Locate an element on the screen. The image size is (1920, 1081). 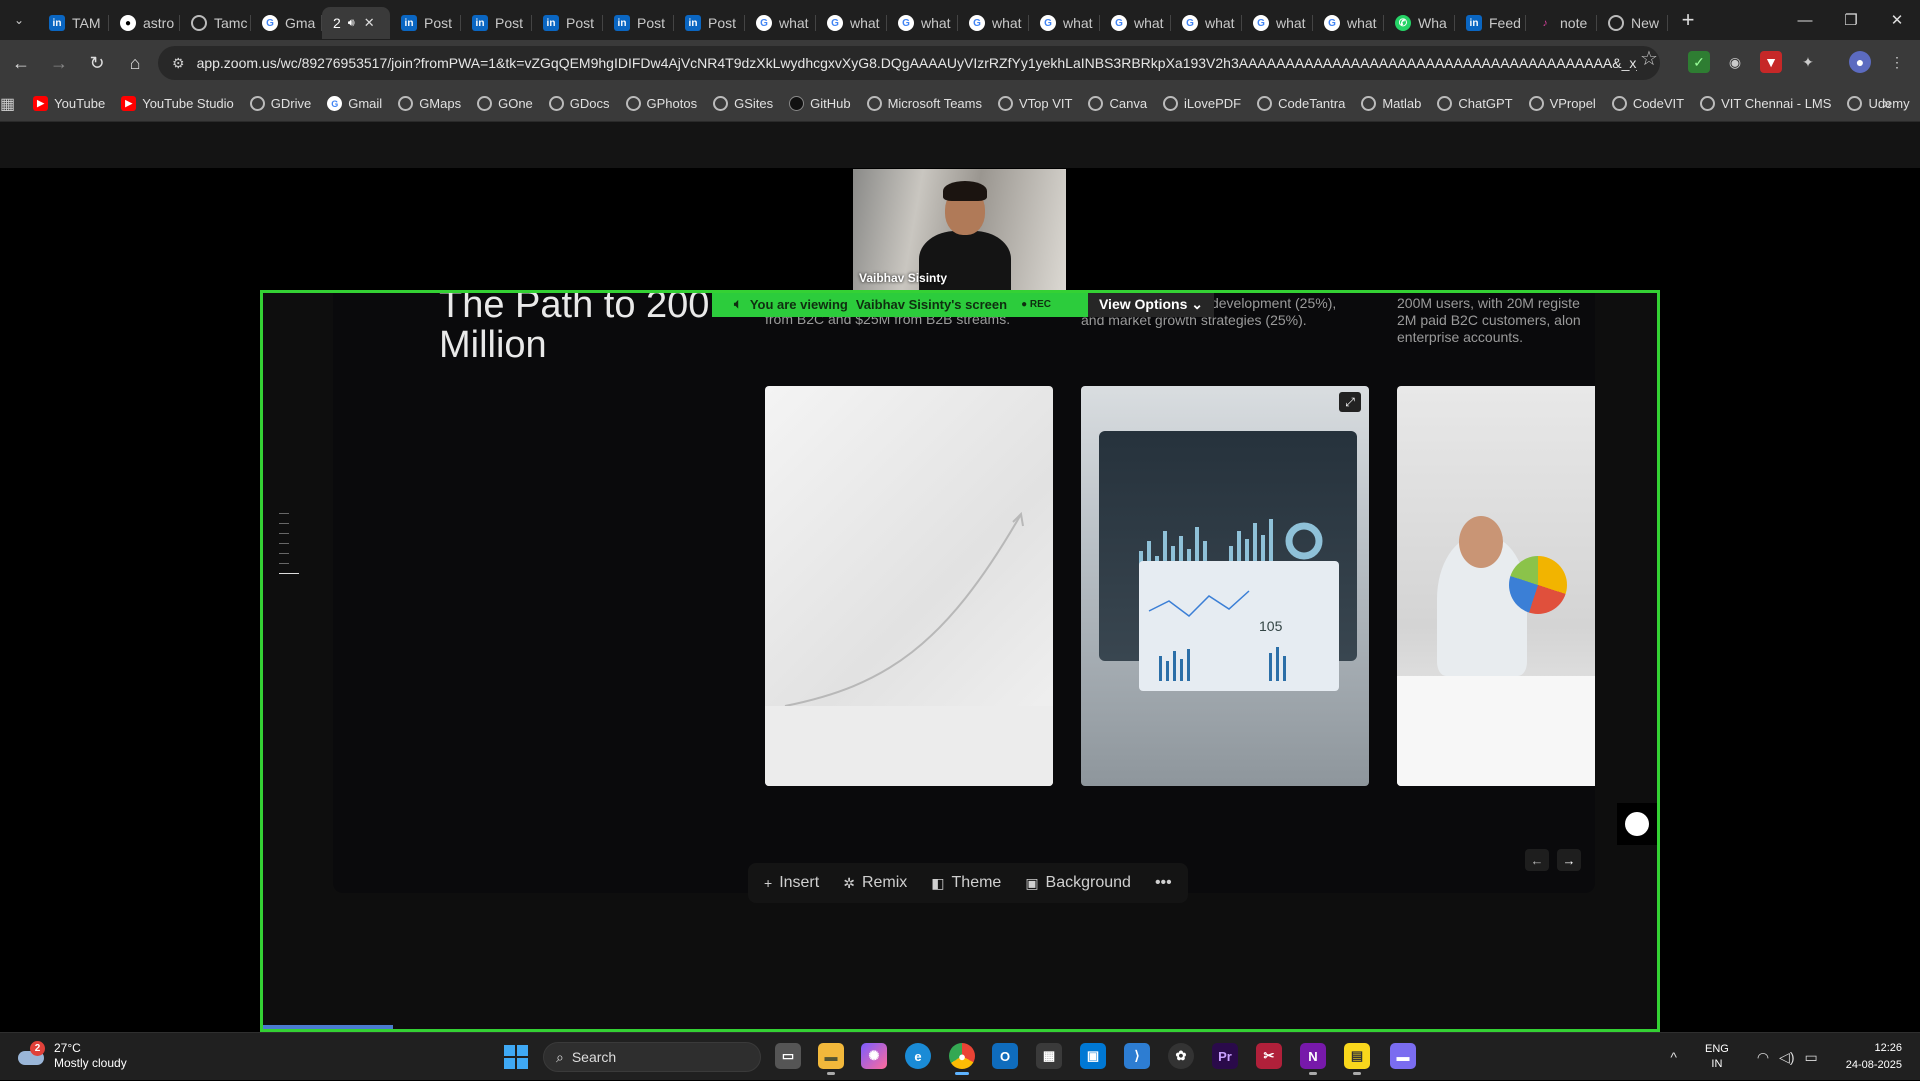
bookmark-item: CodeVIT is located at coordinates (1647, 103).